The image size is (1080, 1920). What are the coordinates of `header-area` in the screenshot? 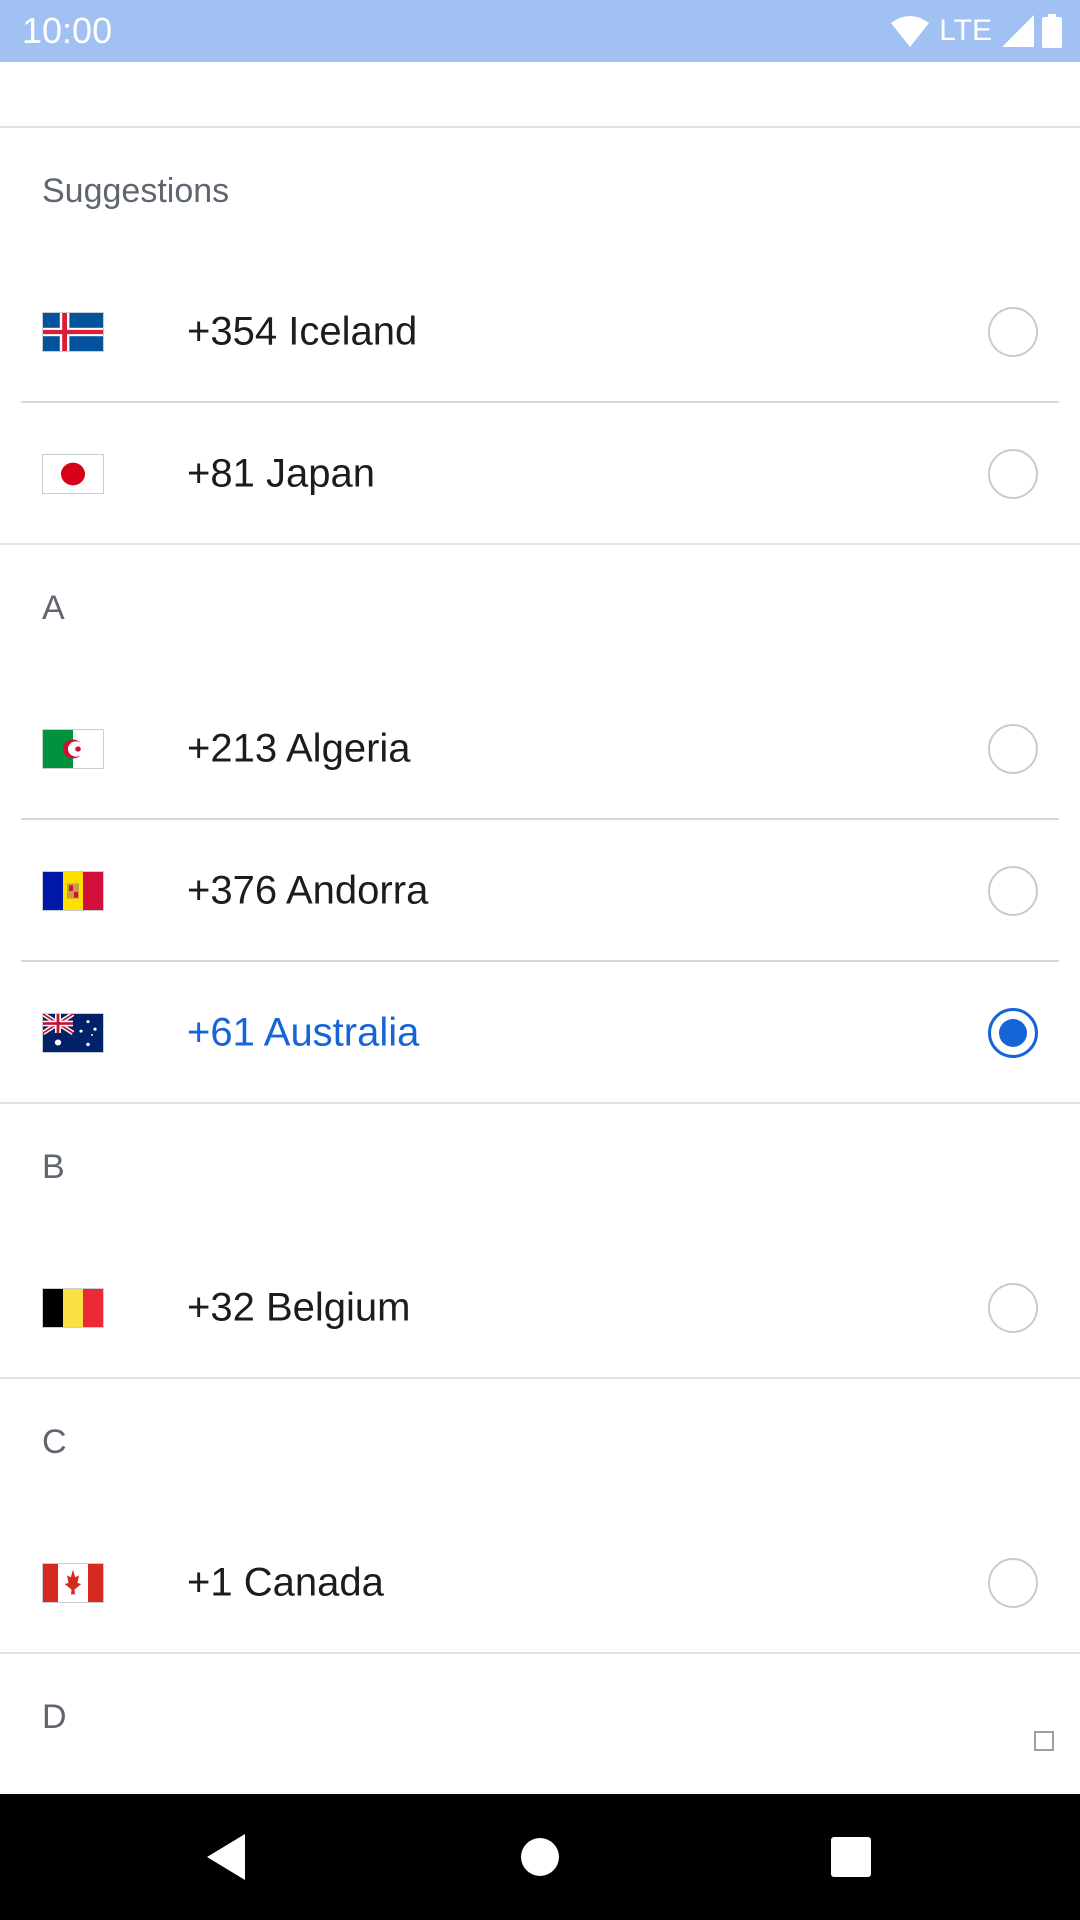 It's located at (540, 95).